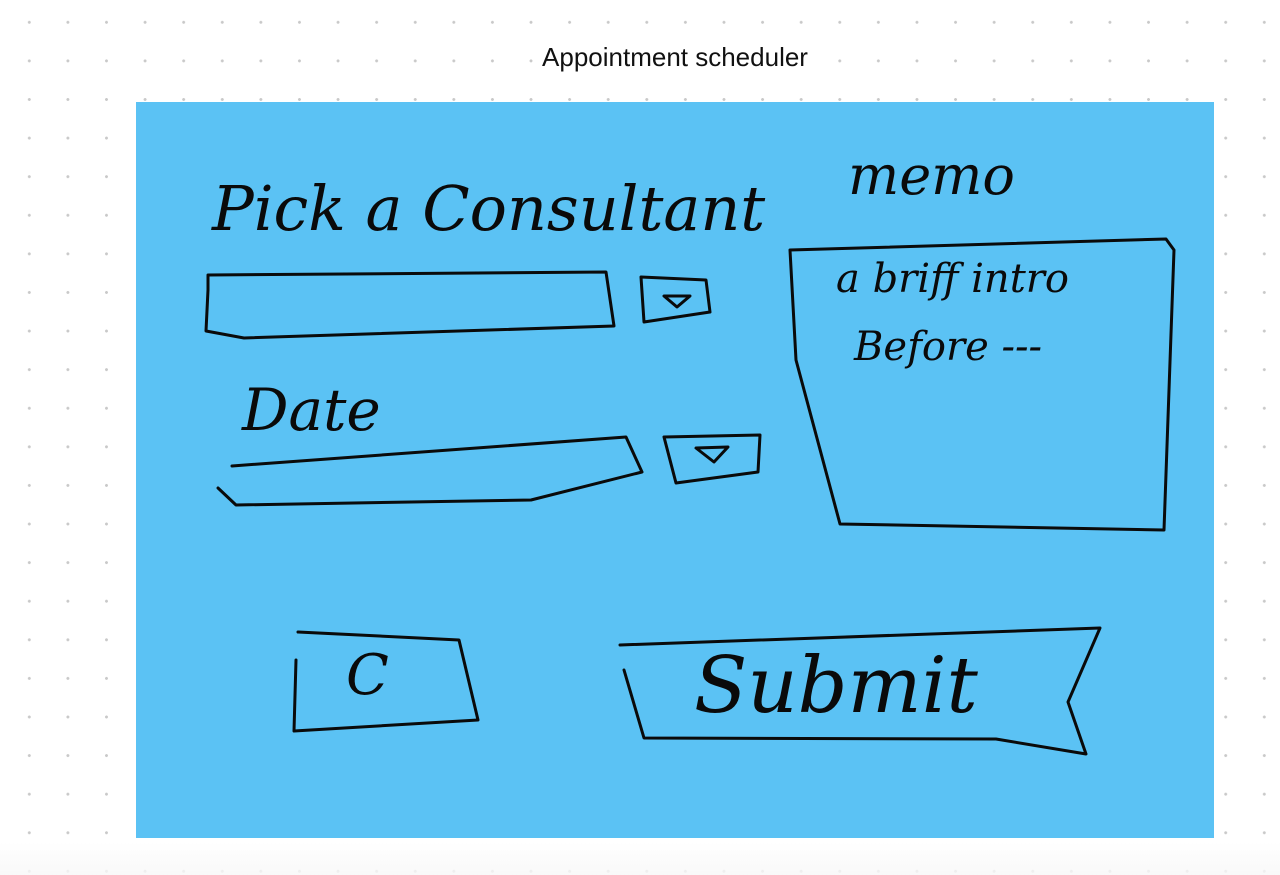  I want to click on memo-line-2: Before ---, so click(947, 347).